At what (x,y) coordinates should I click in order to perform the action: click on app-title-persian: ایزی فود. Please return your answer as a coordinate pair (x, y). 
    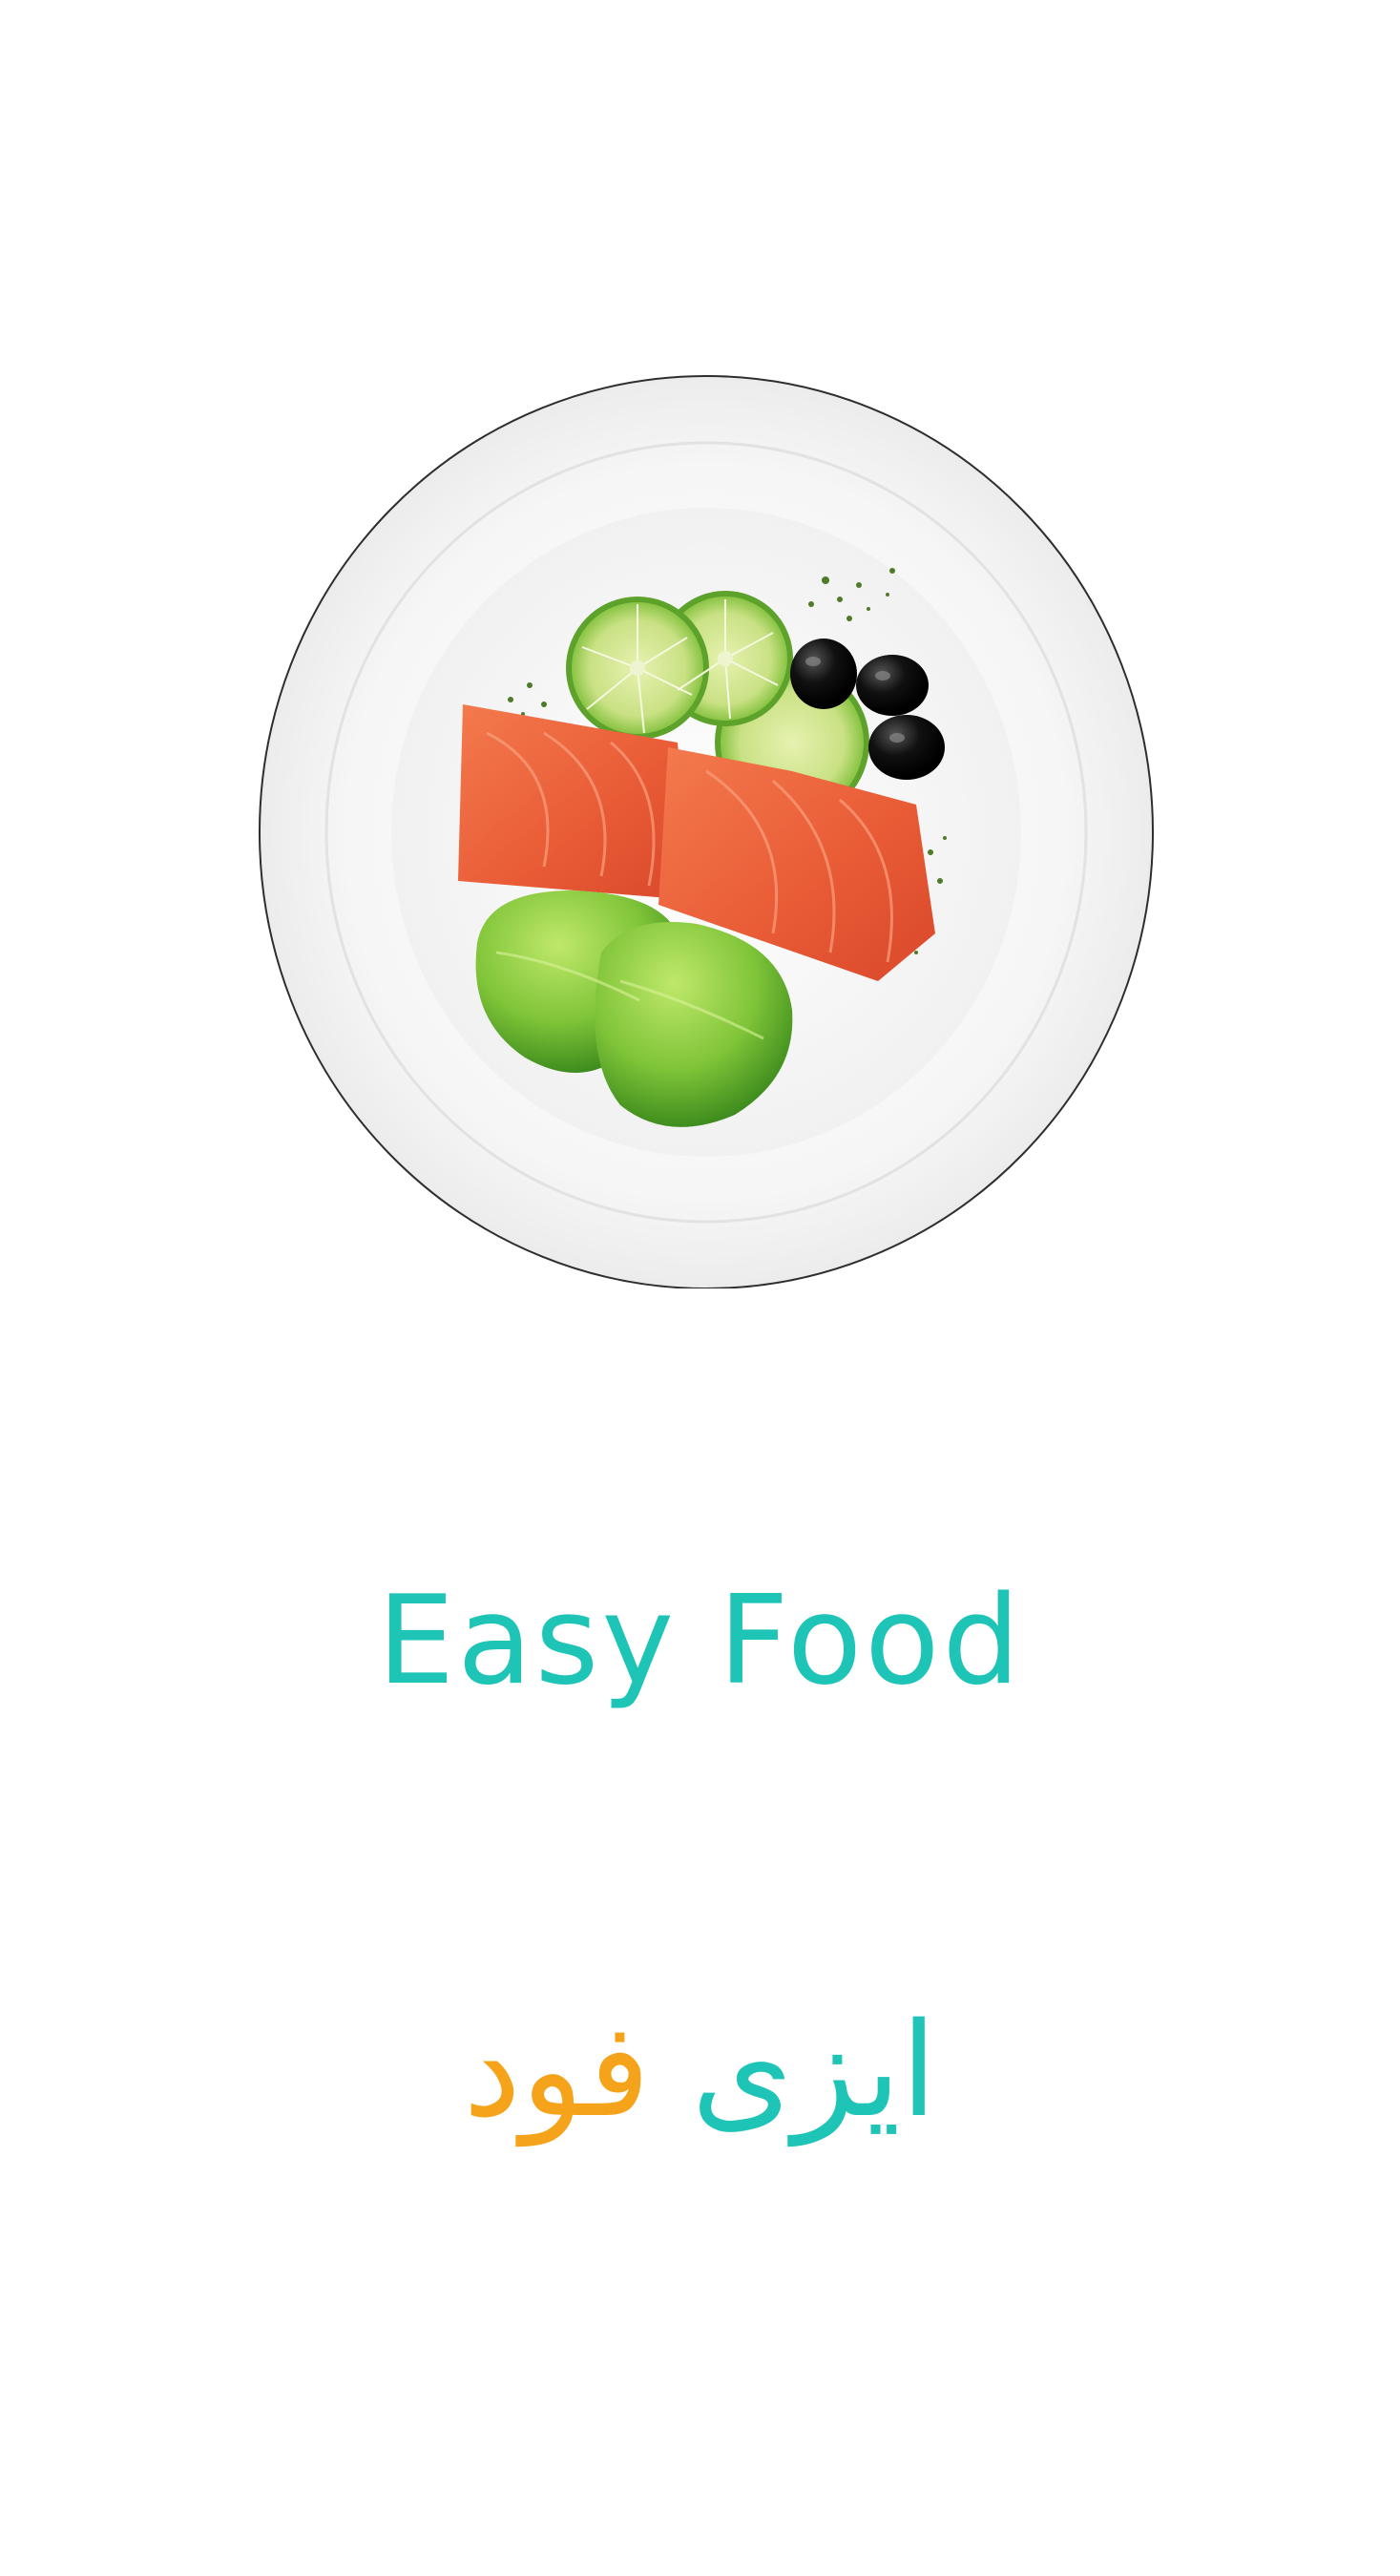
    Looking at the image, I should click on (700, 2071).